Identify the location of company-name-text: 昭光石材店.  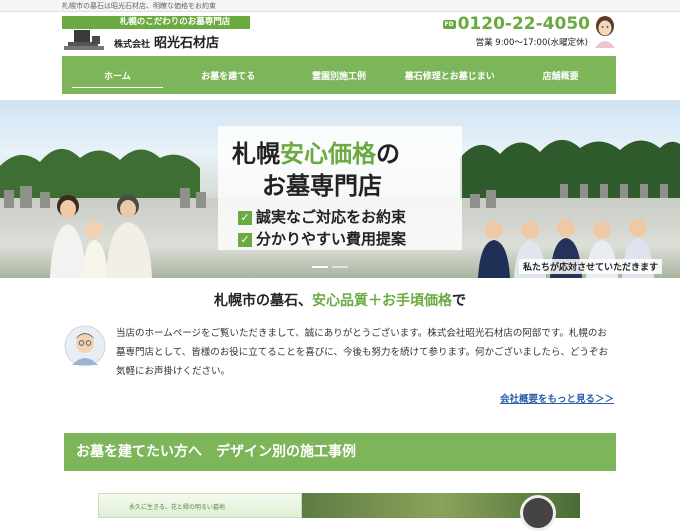
(187, 43).